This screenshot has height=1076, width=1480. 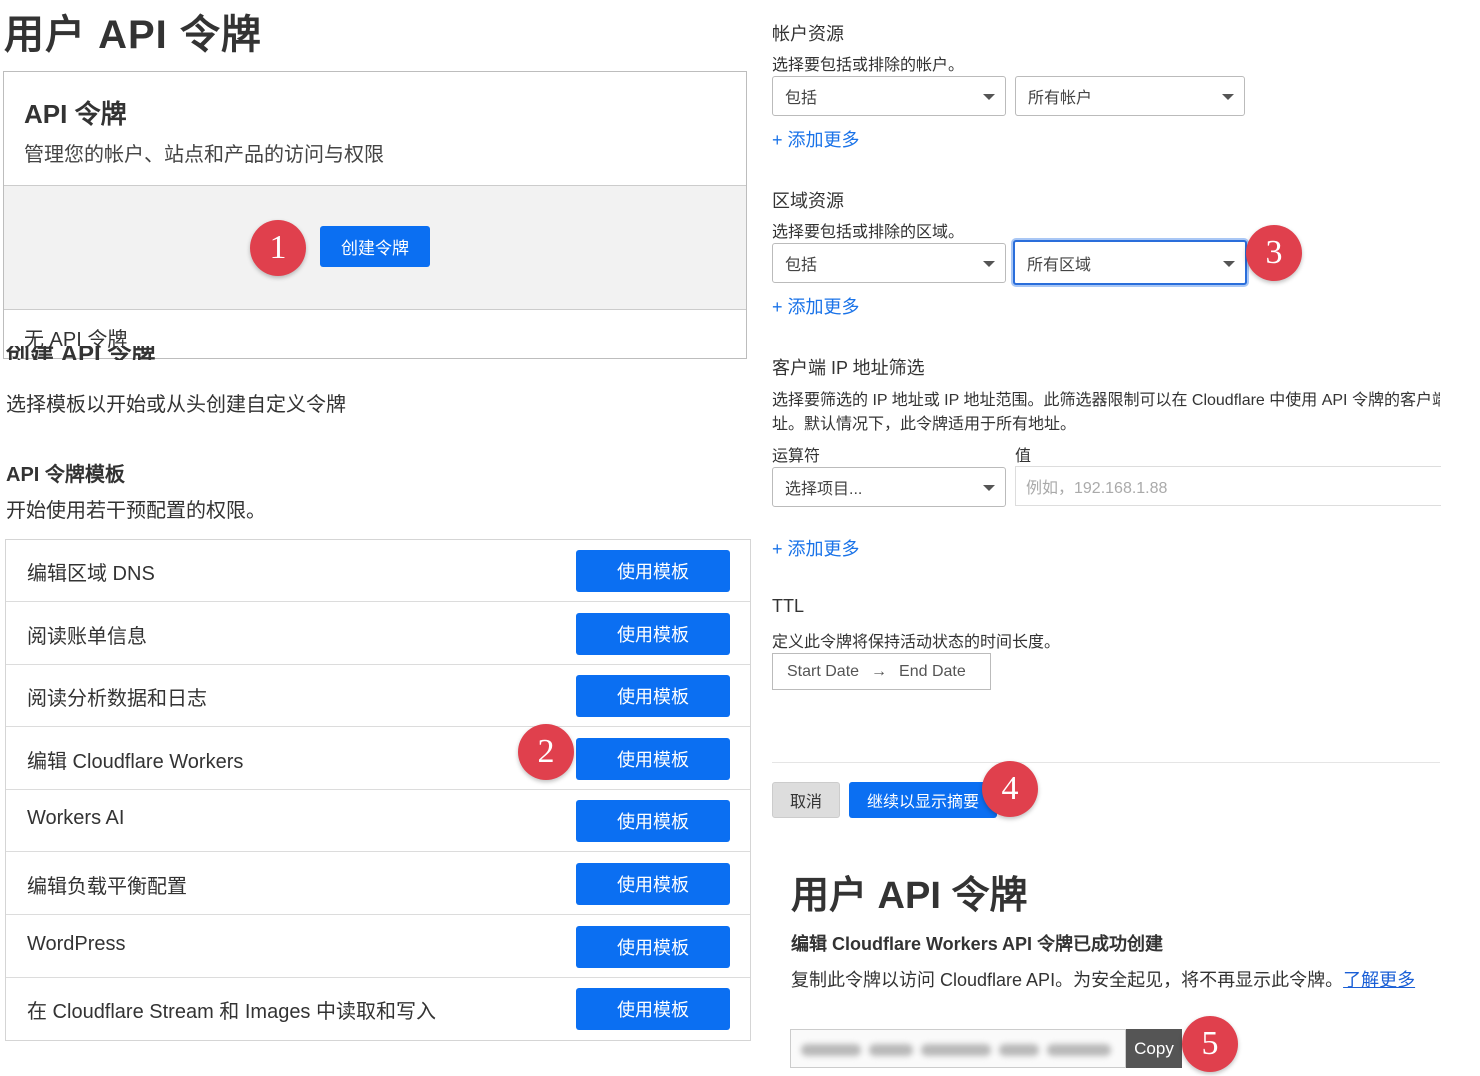 I want to click on template-name: 阅读账单信息, so click(x=87, y=637).